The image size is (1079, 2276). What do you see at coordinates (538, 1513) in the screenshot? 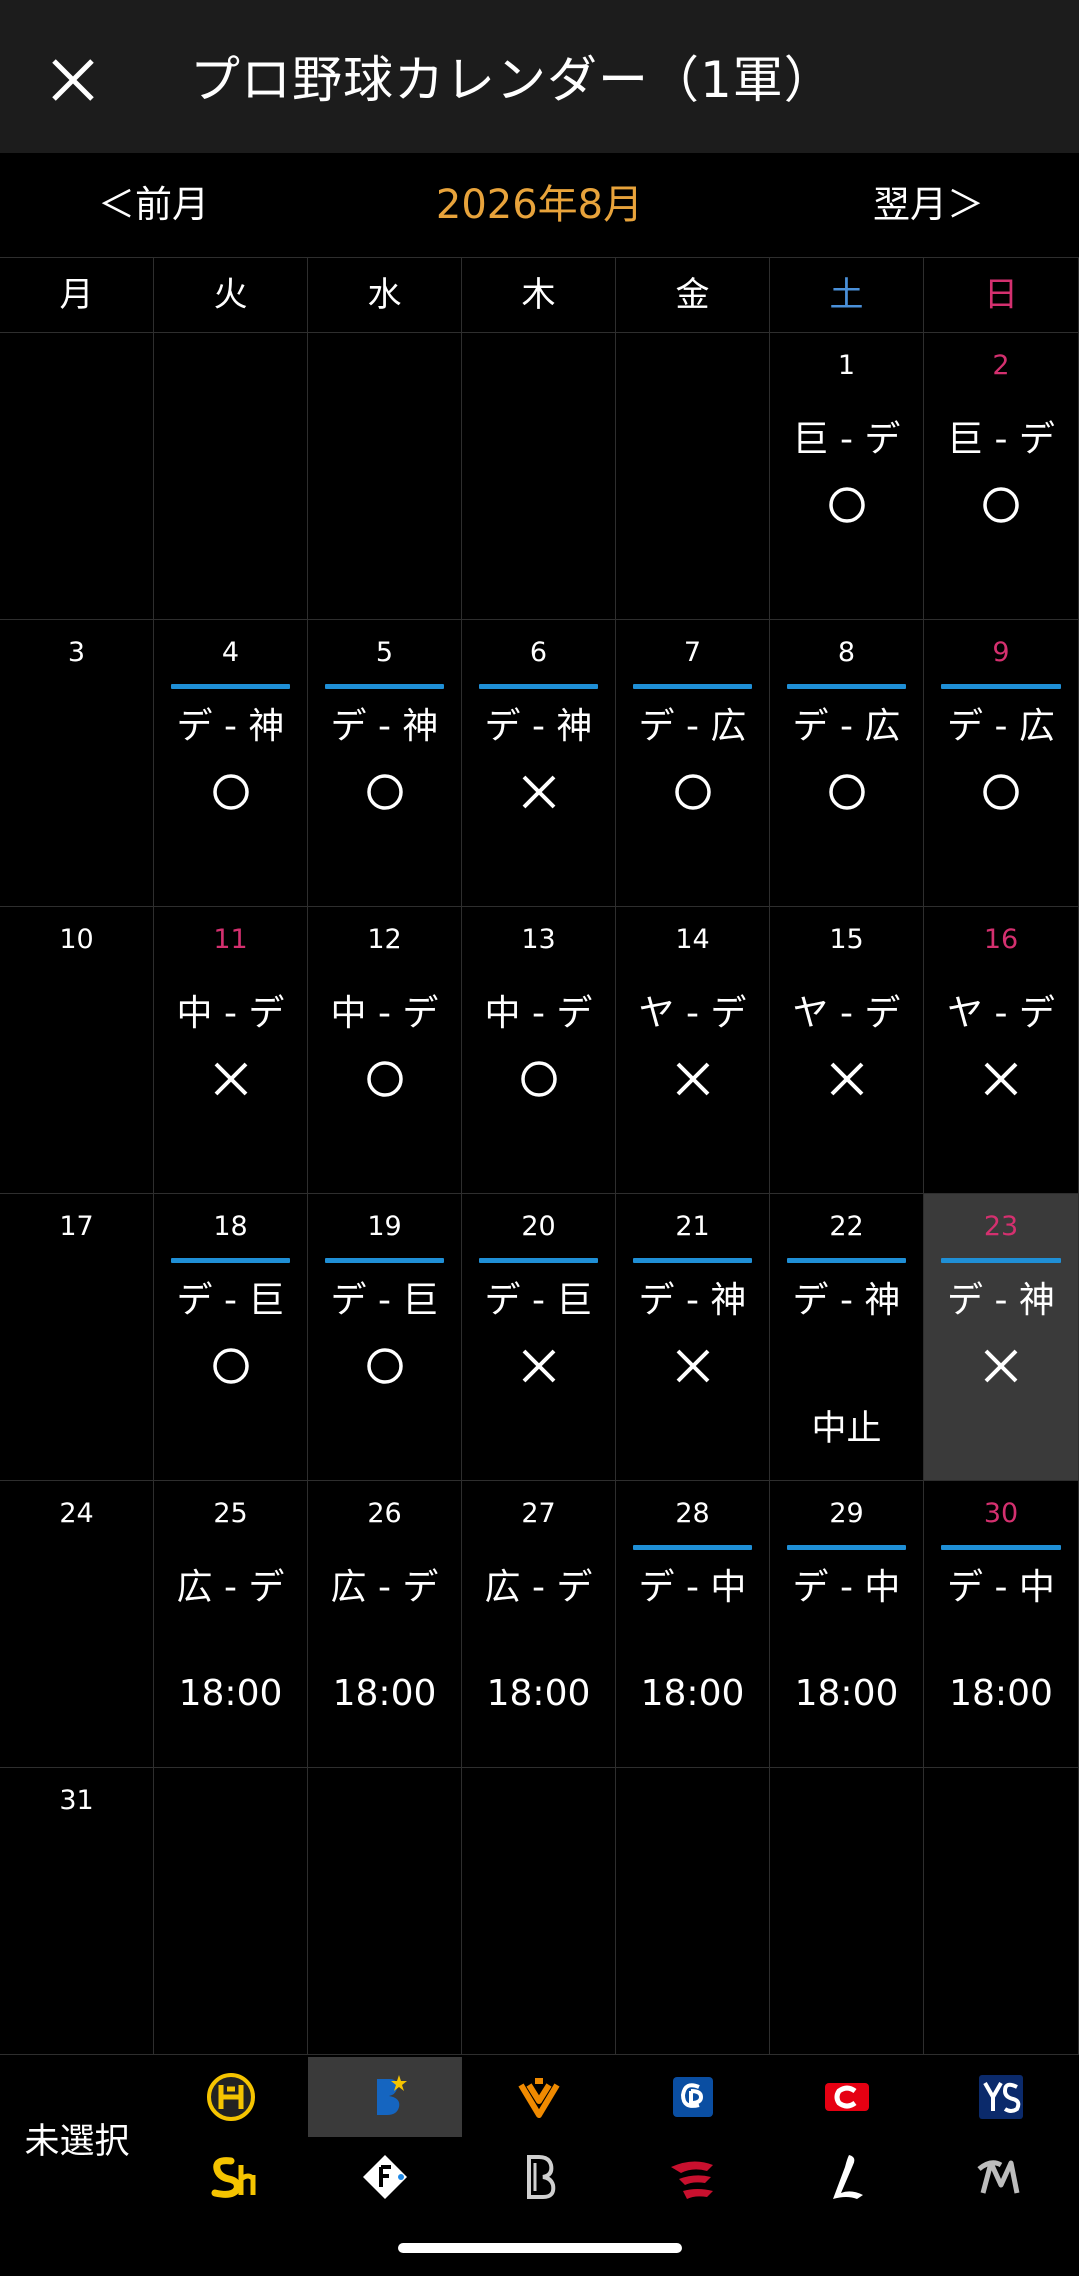
I see `day-number: 27` at bounding box center [538, 1513].